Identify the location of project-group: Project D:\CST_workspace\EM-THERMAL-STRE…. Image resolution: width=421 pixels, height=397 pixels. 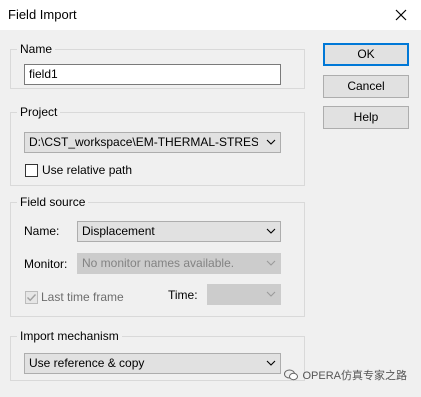
(157, 145).